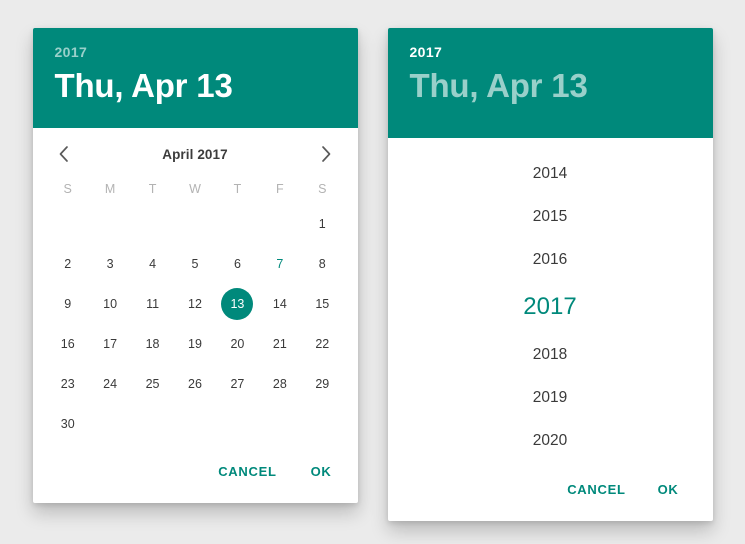  I want to click on calendar-day-9: 9, so click(68, 304).